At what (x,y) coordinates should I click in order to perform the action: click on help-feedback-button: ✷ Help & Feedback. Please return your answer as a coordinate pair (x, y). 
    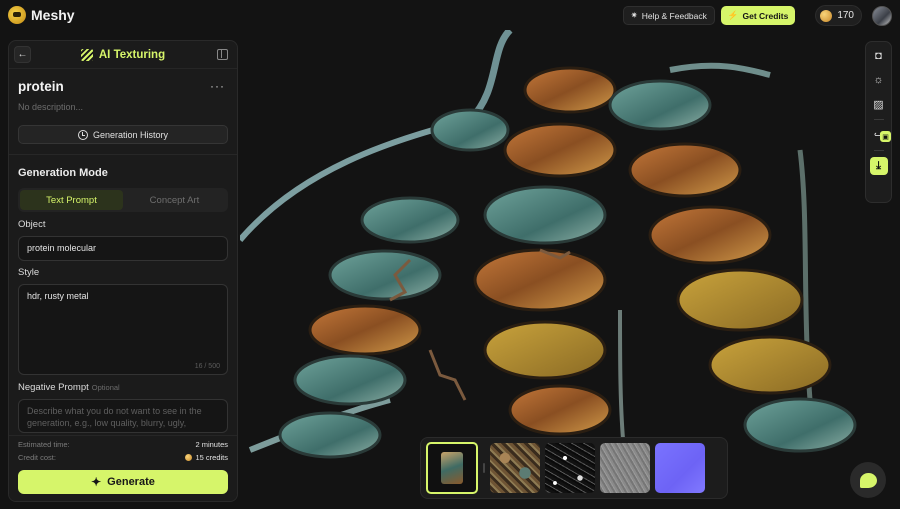
    Looking at the image, I should click on (668, 15).